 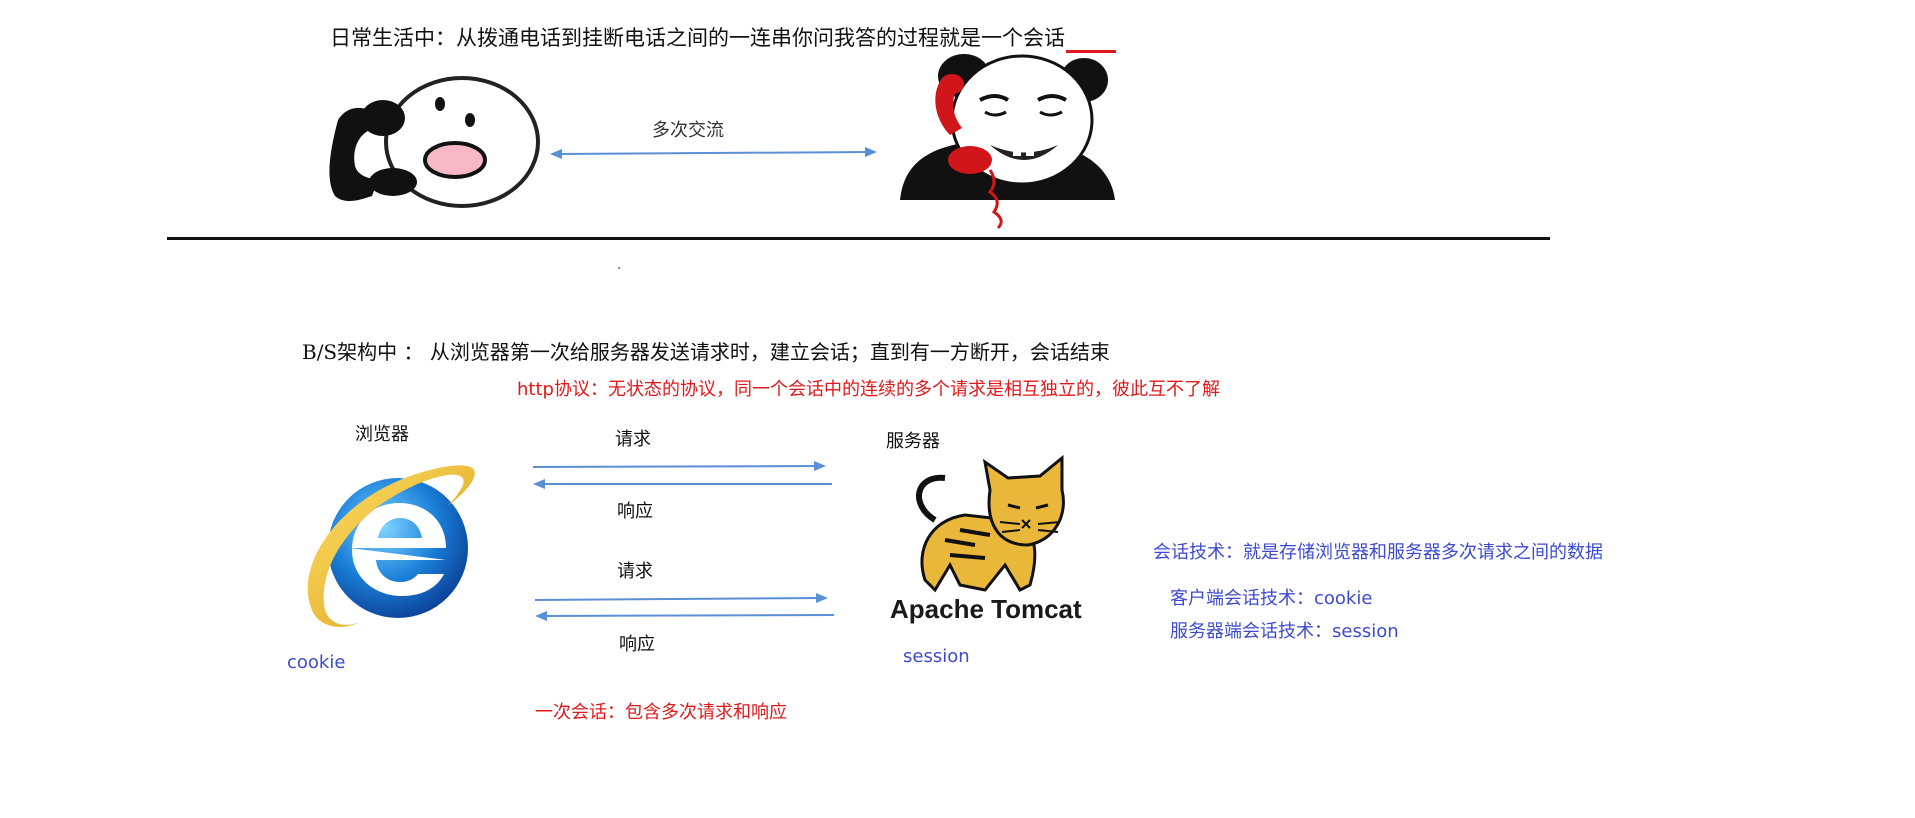 What do you see at coordinates (382, 434) in the screenshot?
I see `browser-label: 浏览器` at bounding box center [382, 434].